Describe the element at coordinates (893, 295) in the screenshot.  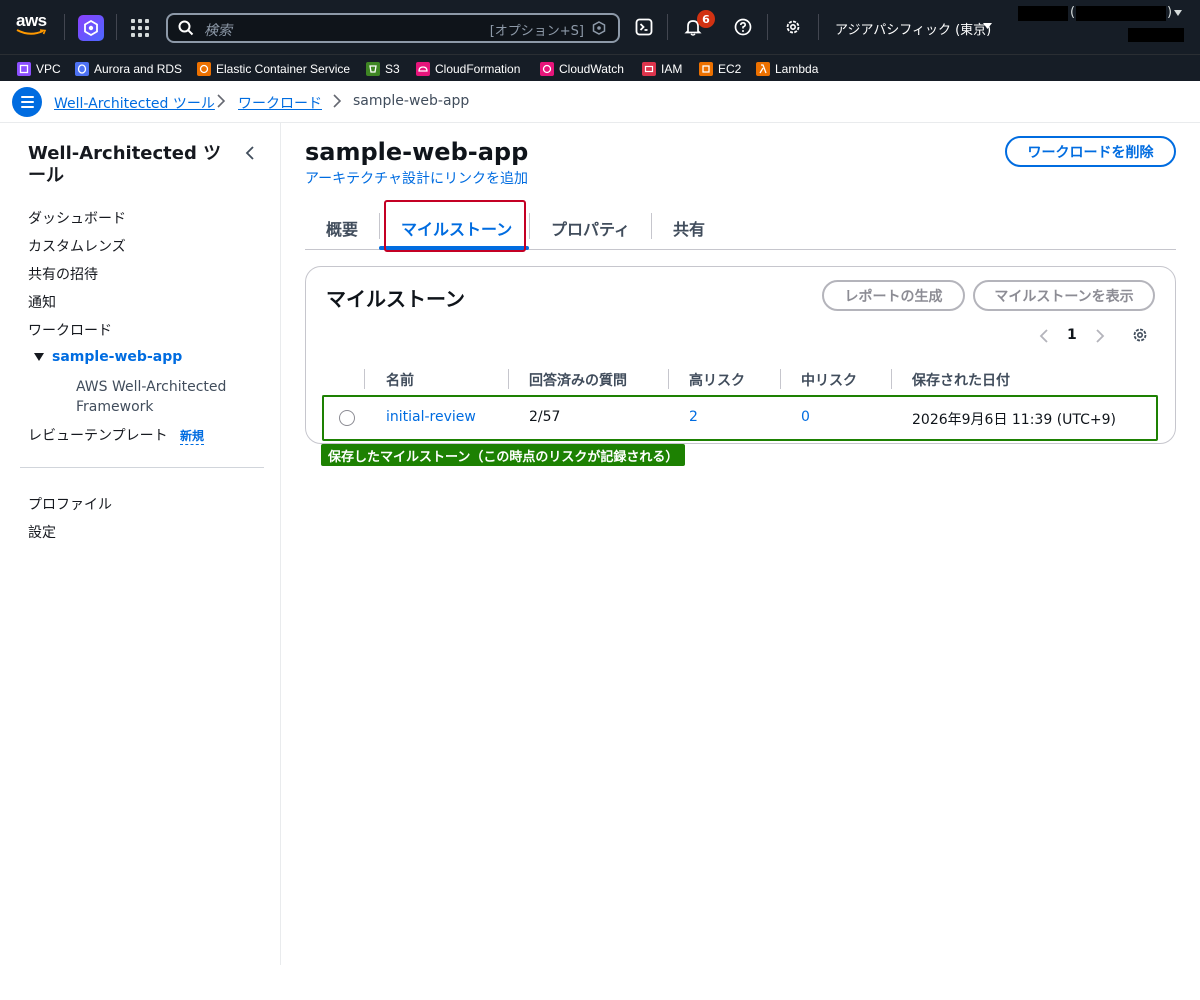
I see `generate-report-button: レポートの生成` at that location.